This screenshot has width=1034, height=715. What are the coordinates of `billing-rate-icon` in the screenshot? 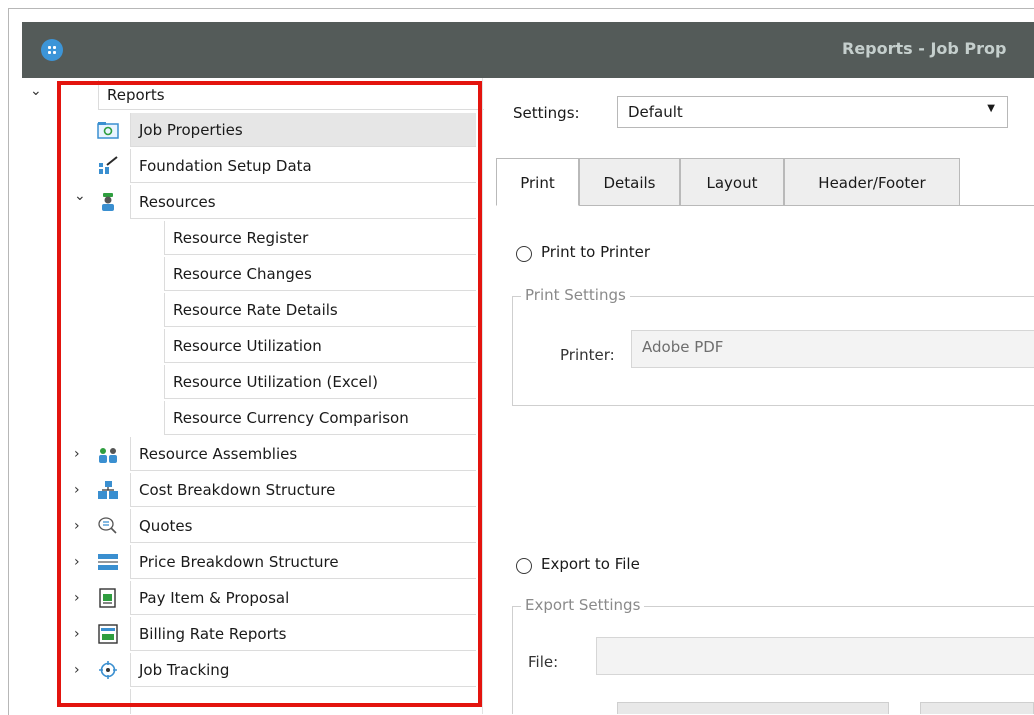 It's located at (108, 634).